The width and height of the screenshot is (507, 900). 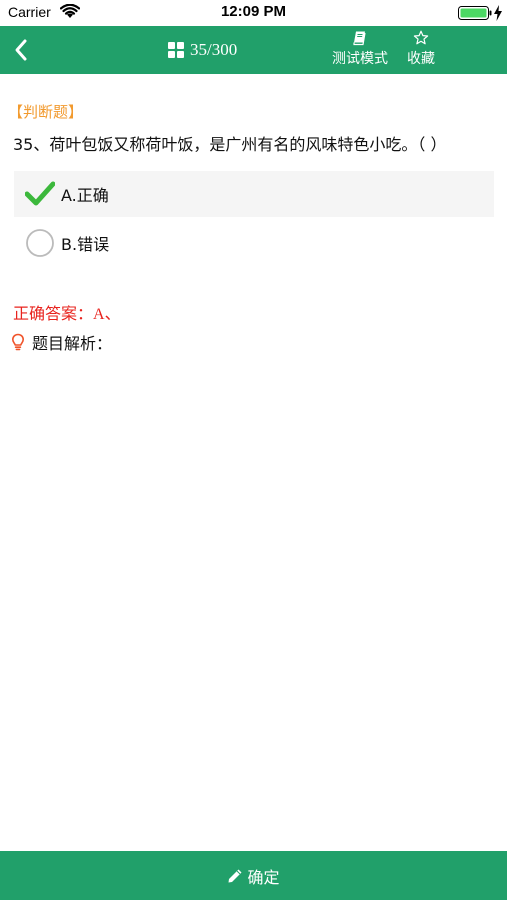 I want to click on star-icon, so click(x=421, y=37).